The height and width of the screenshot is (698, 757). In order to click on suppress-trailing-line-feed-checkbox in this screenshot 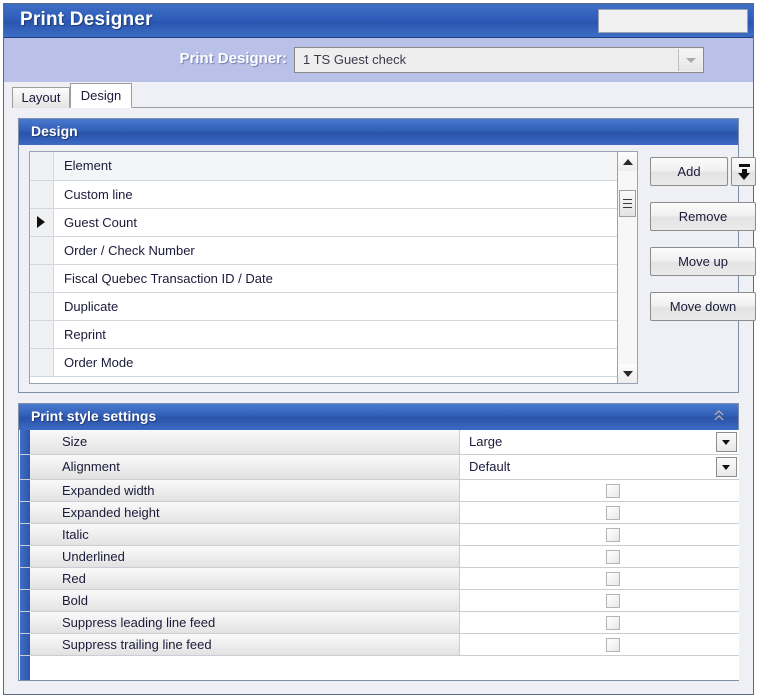, I will do `click(613, 645)`.